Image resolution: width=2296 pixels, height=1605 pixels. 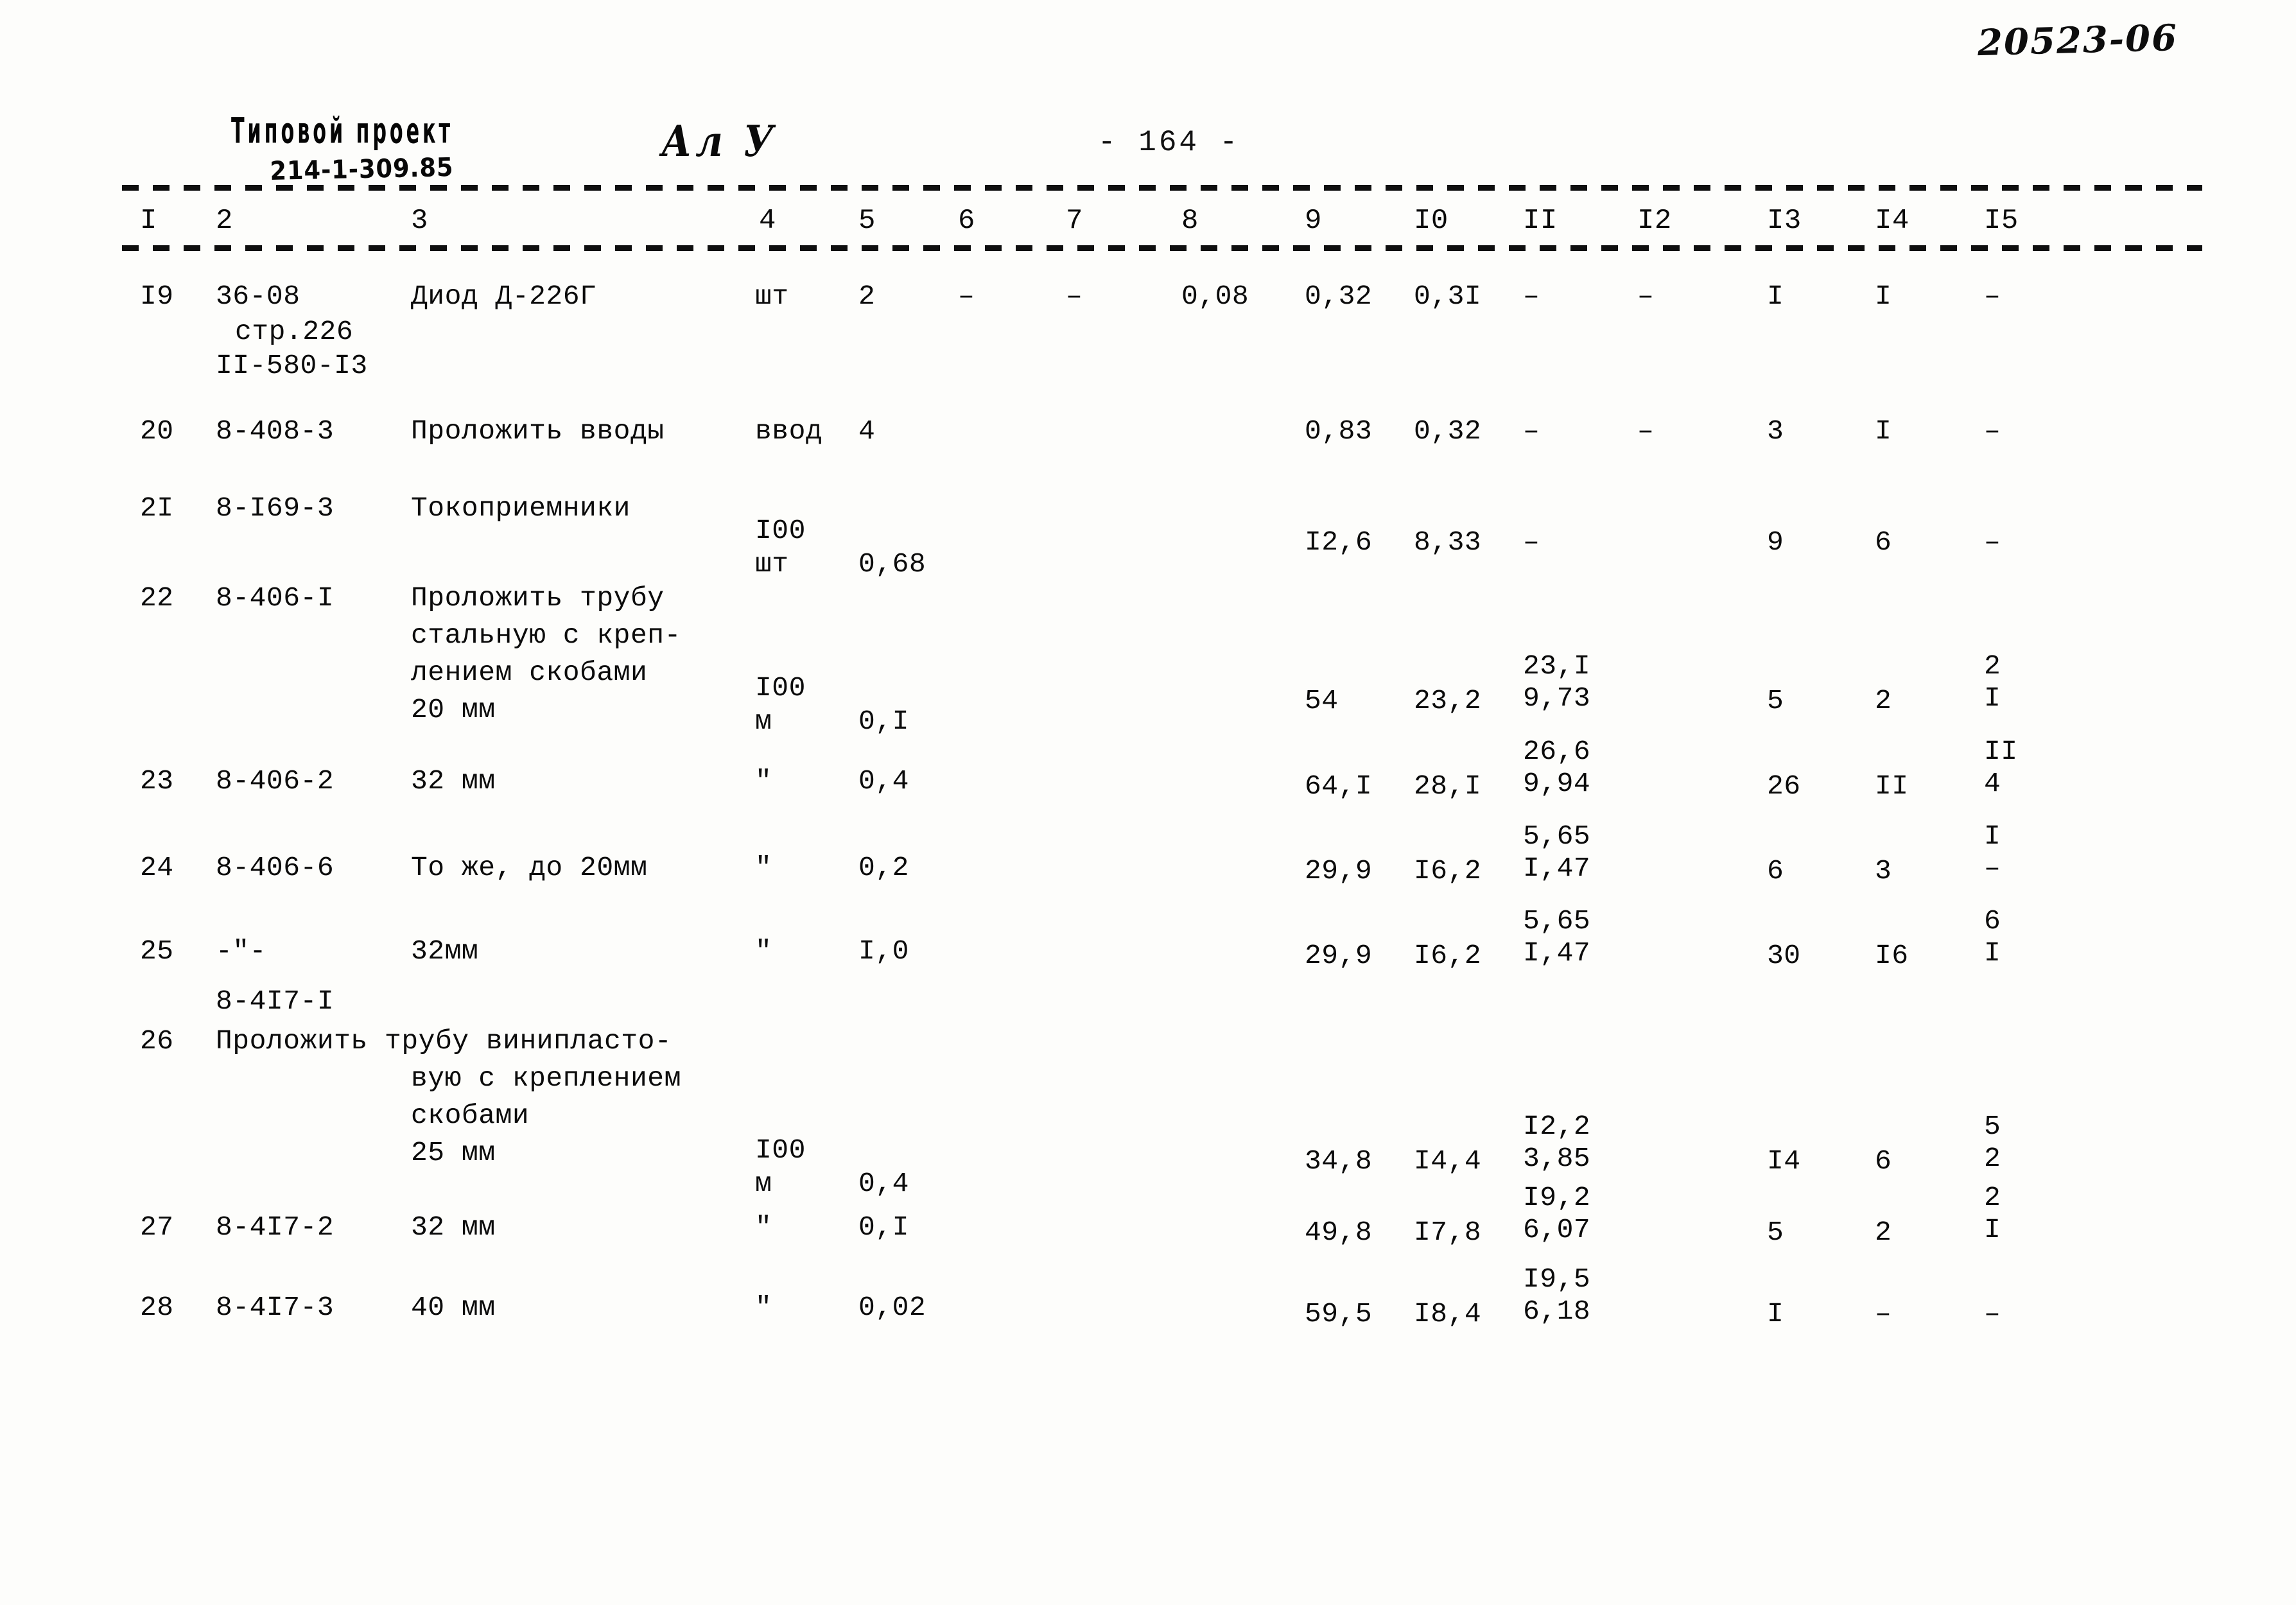 What do you see at coordinates (276, 868) in the screenshot?
I see `row-code: 8-406-6` at bounding box center [276, 868].